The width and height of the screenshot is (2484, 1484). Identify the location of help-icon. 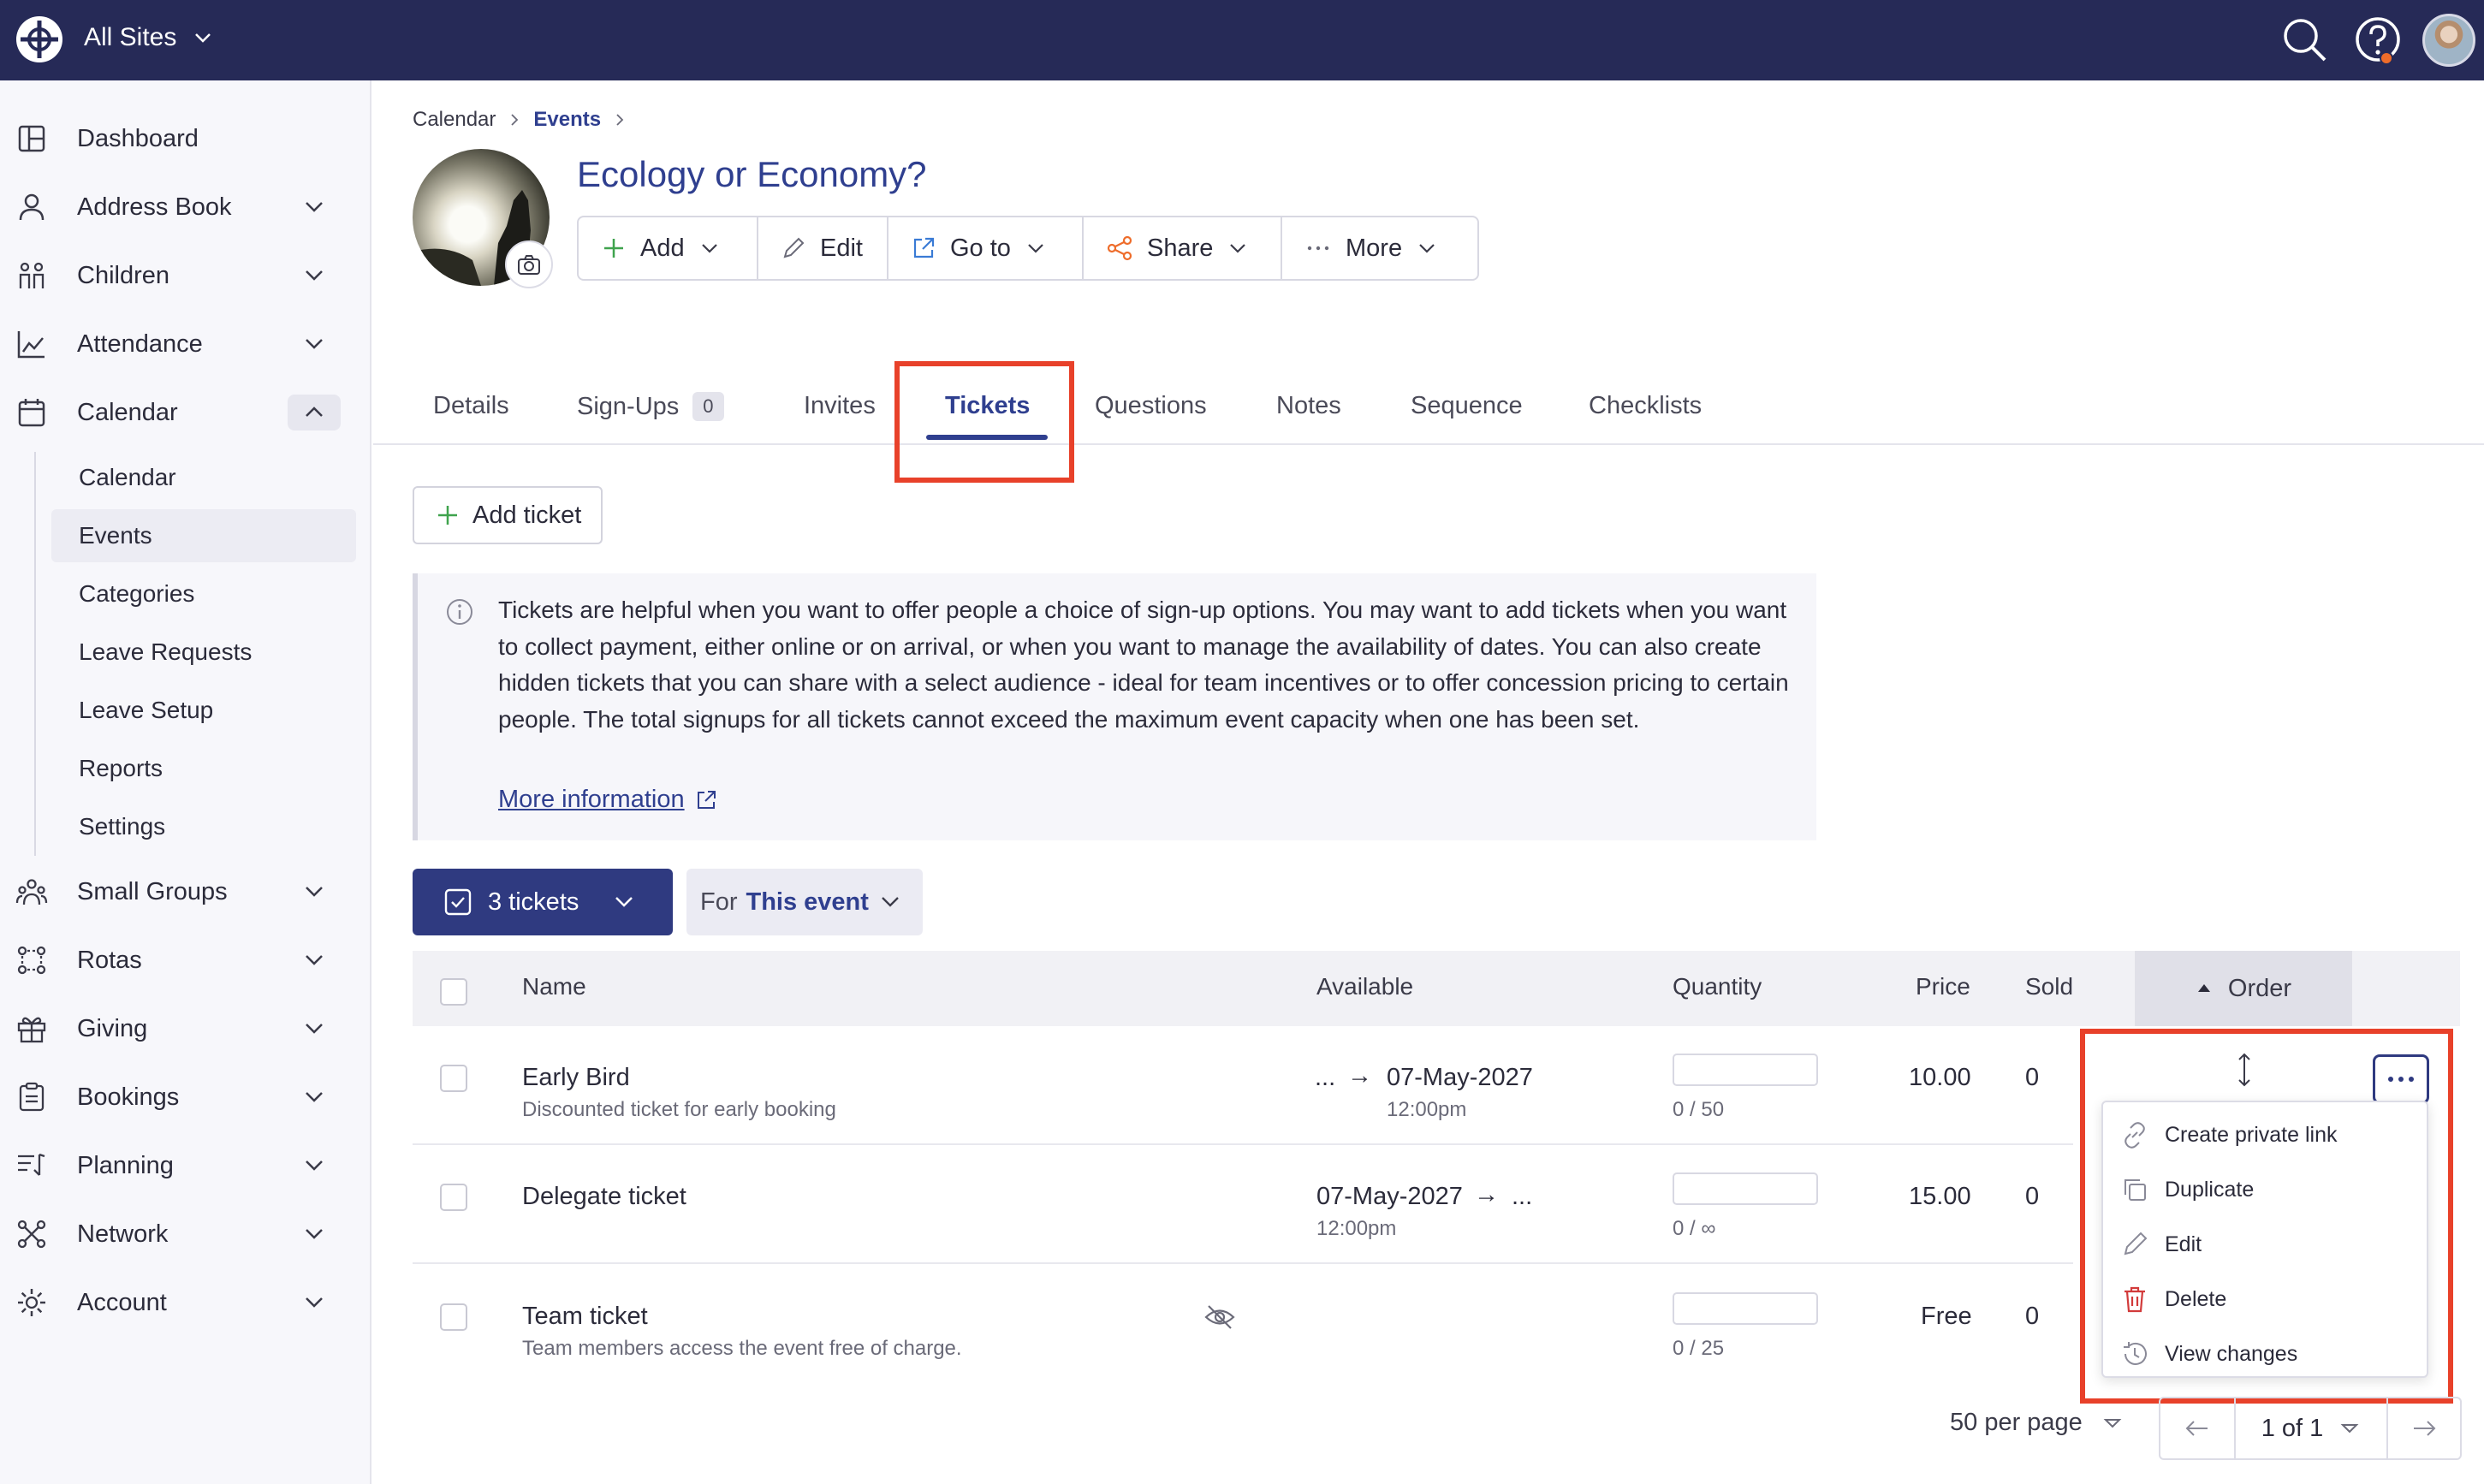
(2378, 40).